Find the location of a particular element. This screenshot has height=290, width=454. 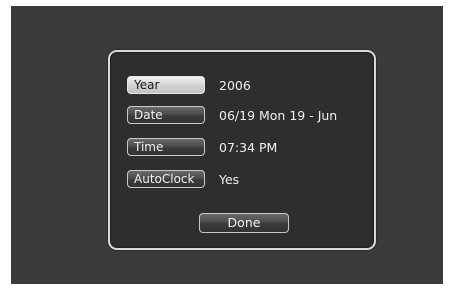

autoclock-button: AutoClock is located at coordinates (166, 179).